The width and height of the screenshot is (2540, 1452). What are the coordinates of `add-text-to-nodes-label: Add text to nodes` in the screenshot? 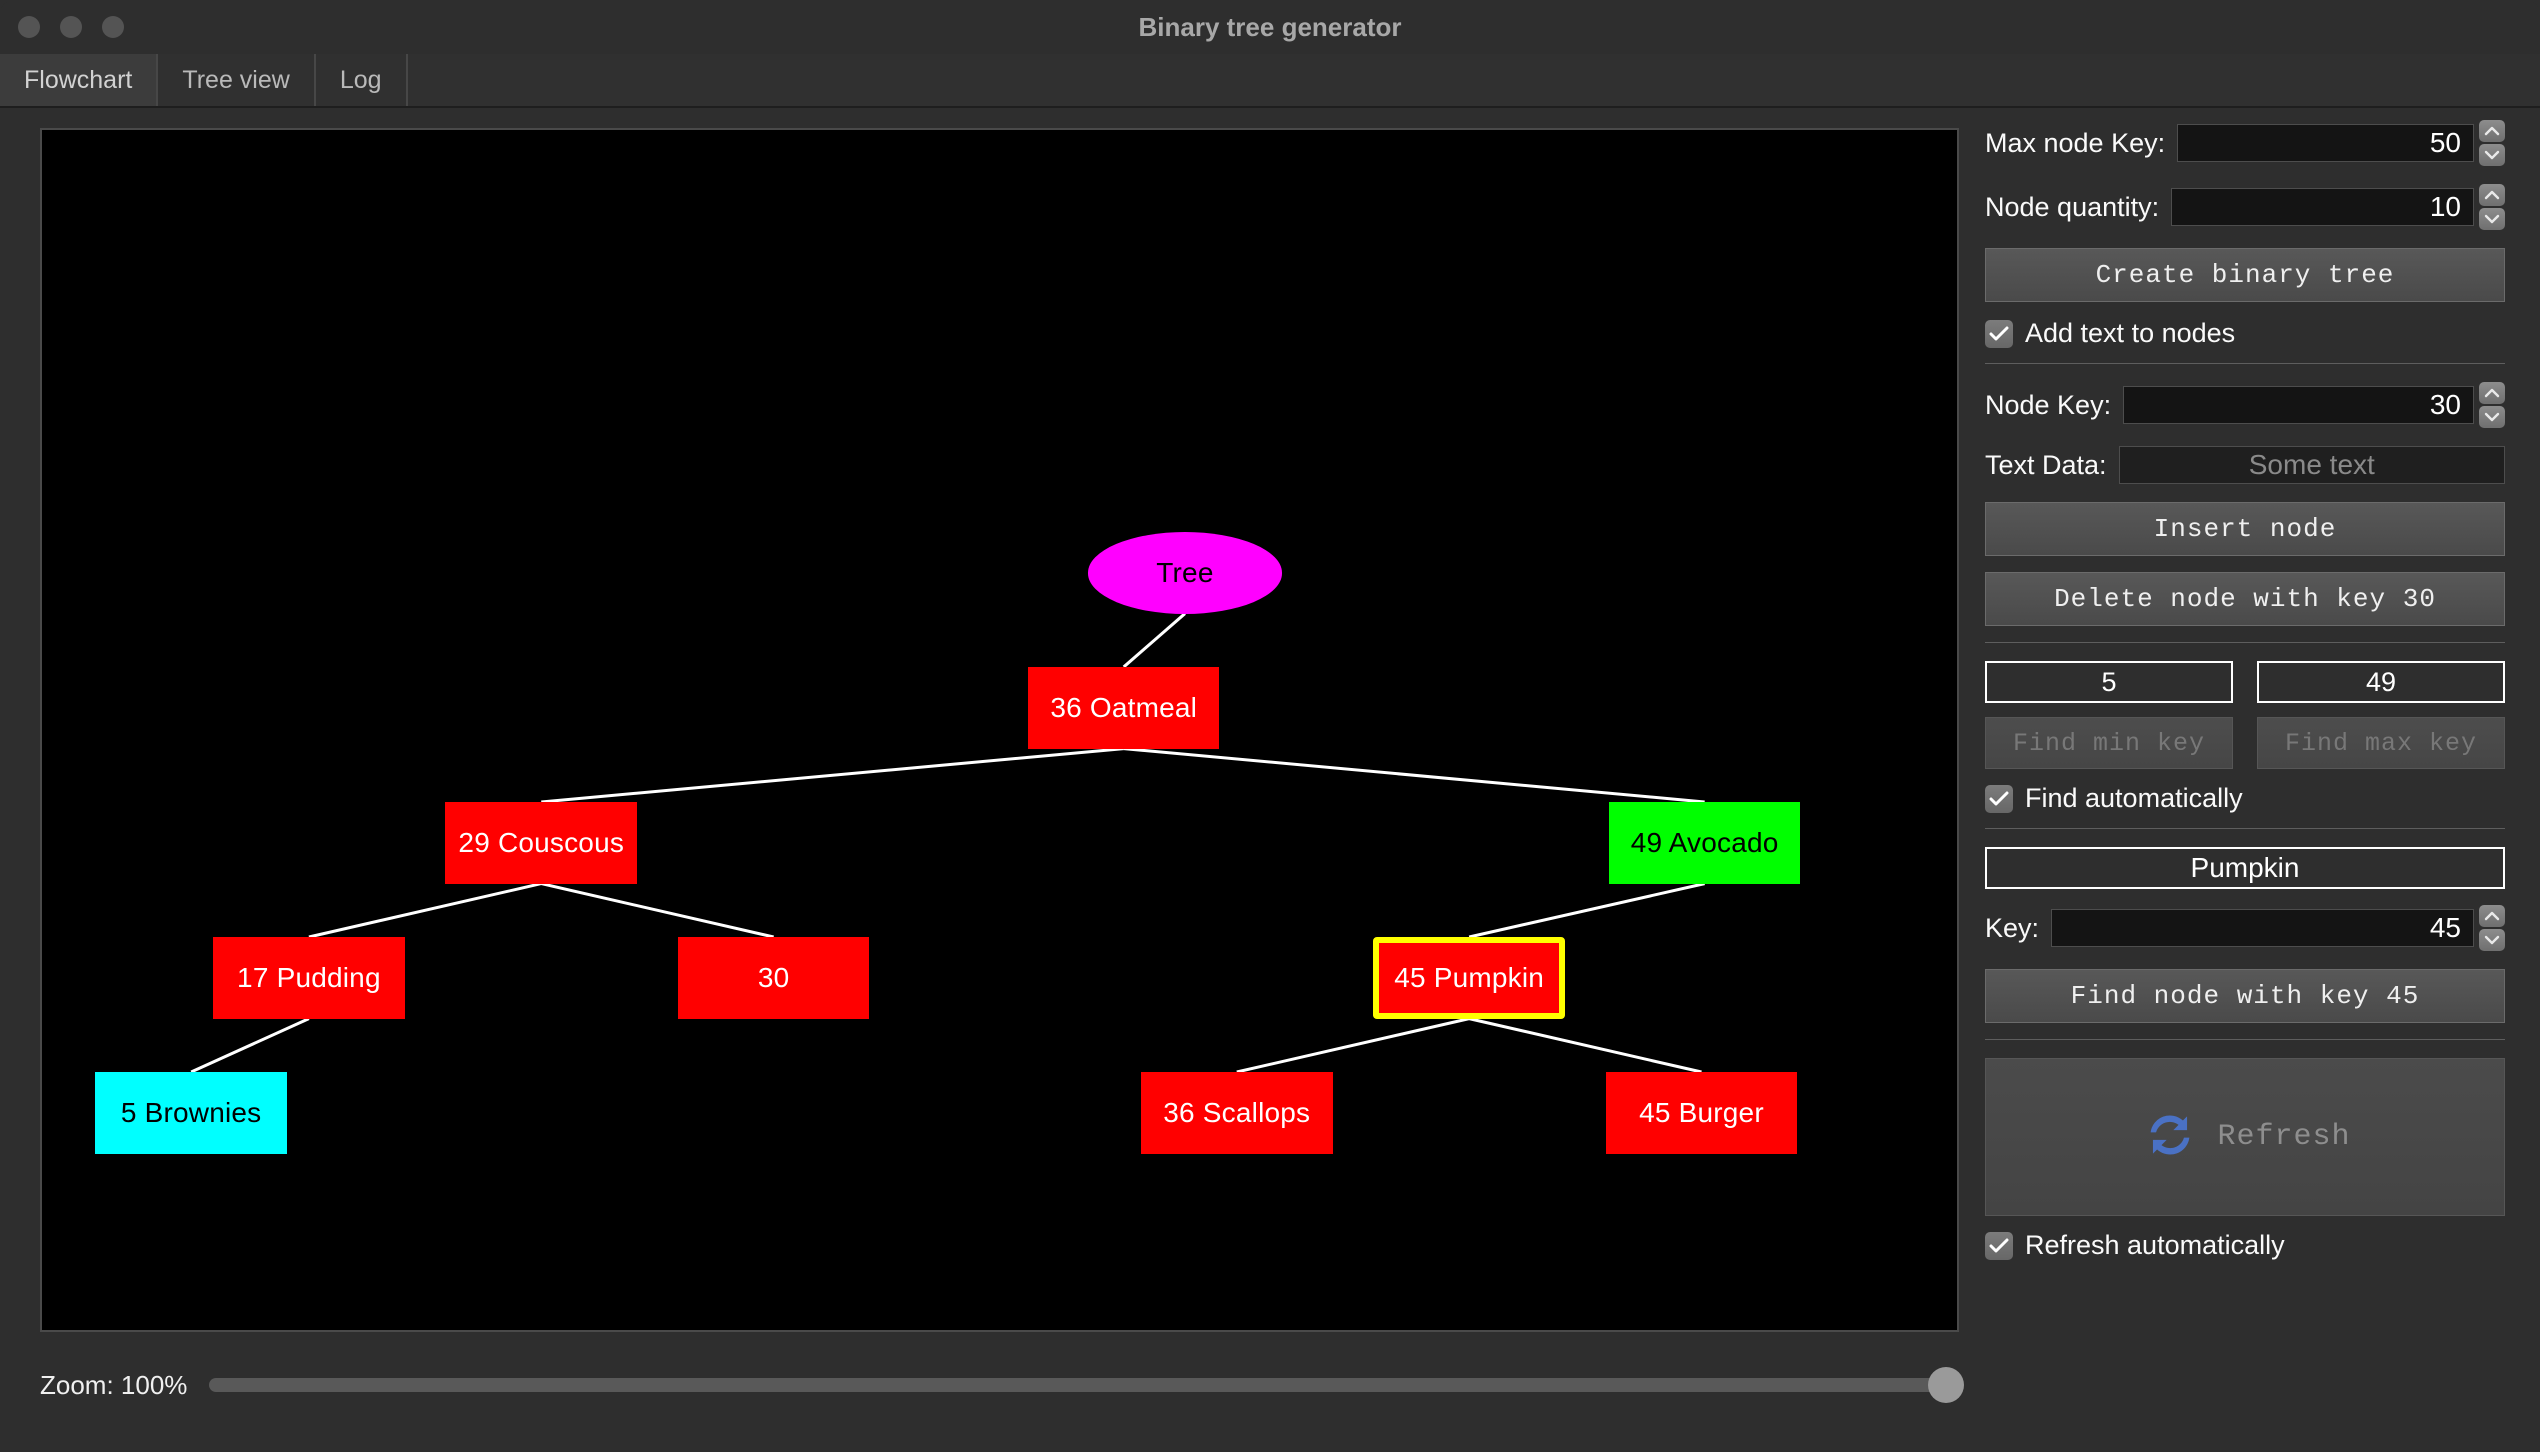 It's located at (2130, 333).